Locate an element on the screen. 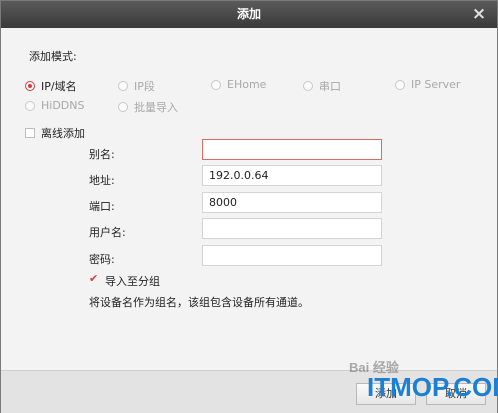  radio-ehome-label: EHome is located at coordinates (247, 84).